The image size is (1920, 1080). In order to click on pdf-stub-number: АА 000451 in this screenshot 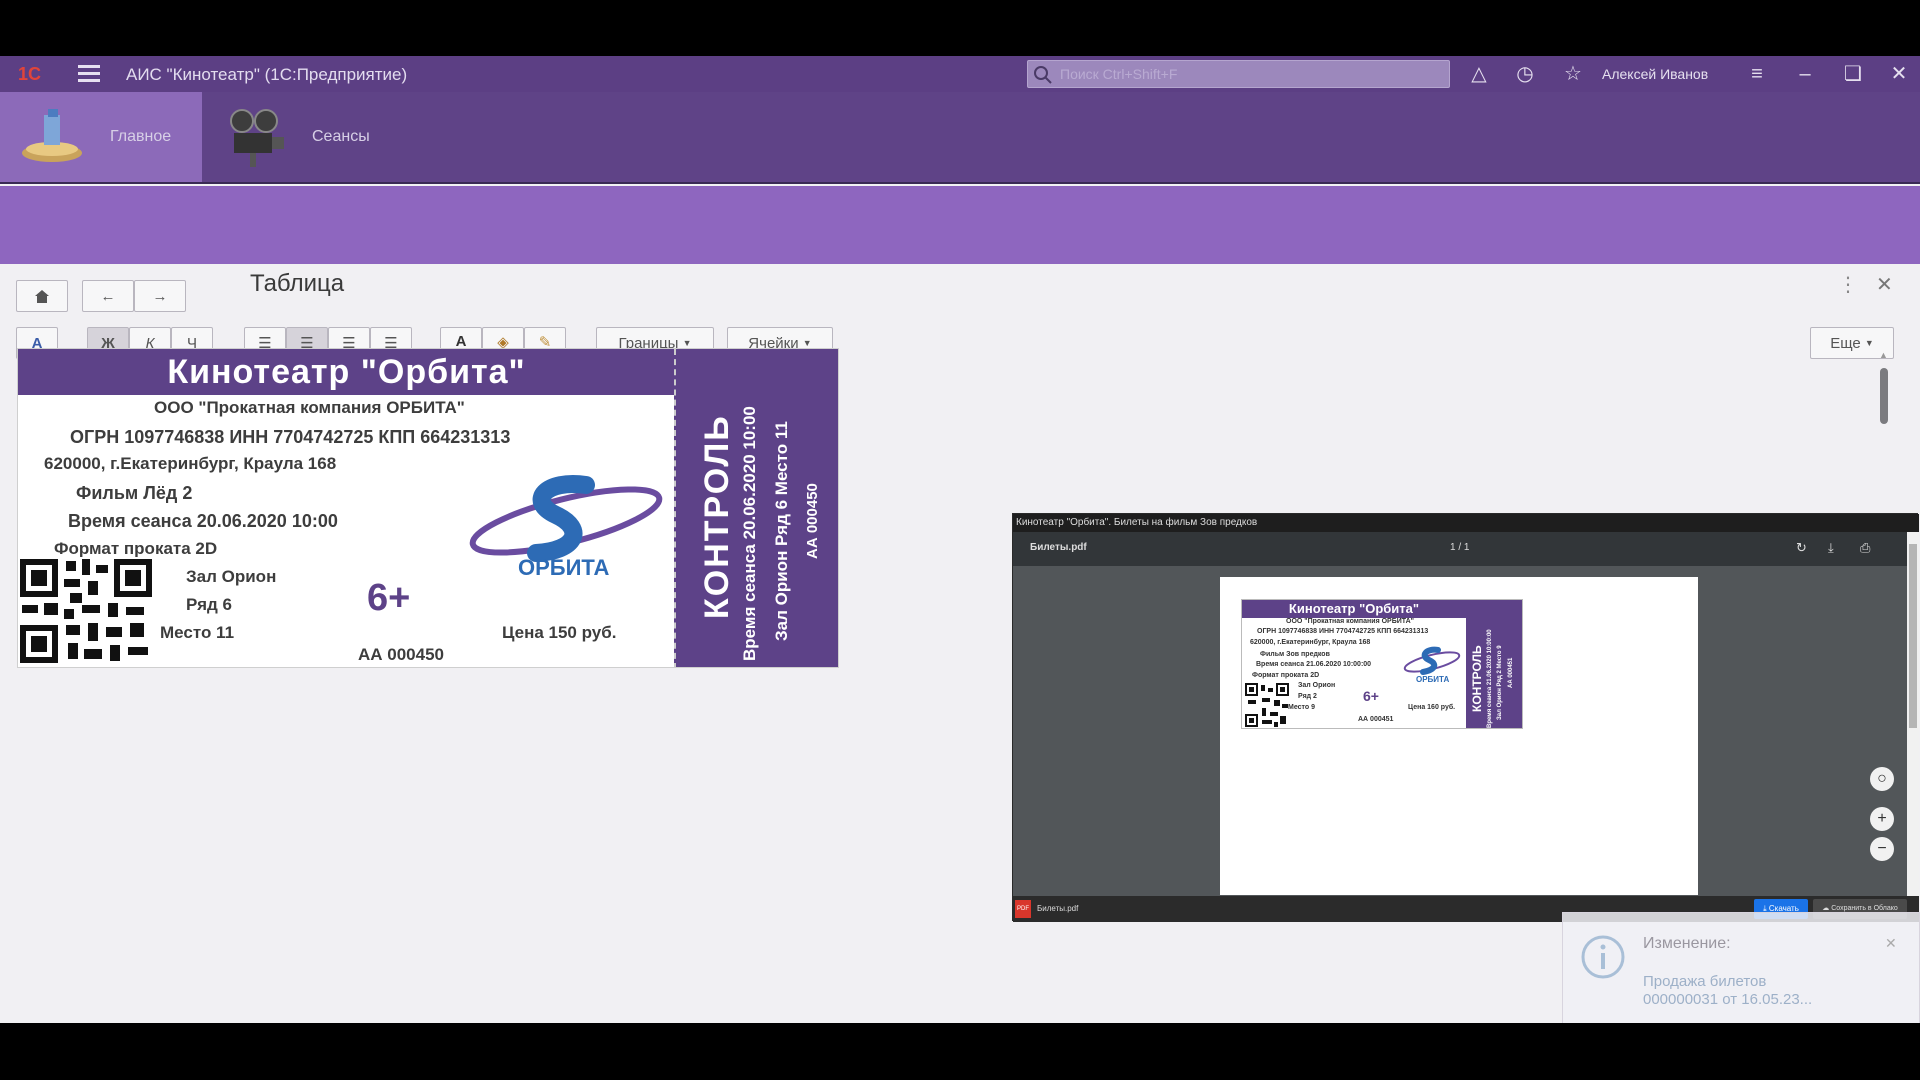, I will do `click(1511, 672)`.